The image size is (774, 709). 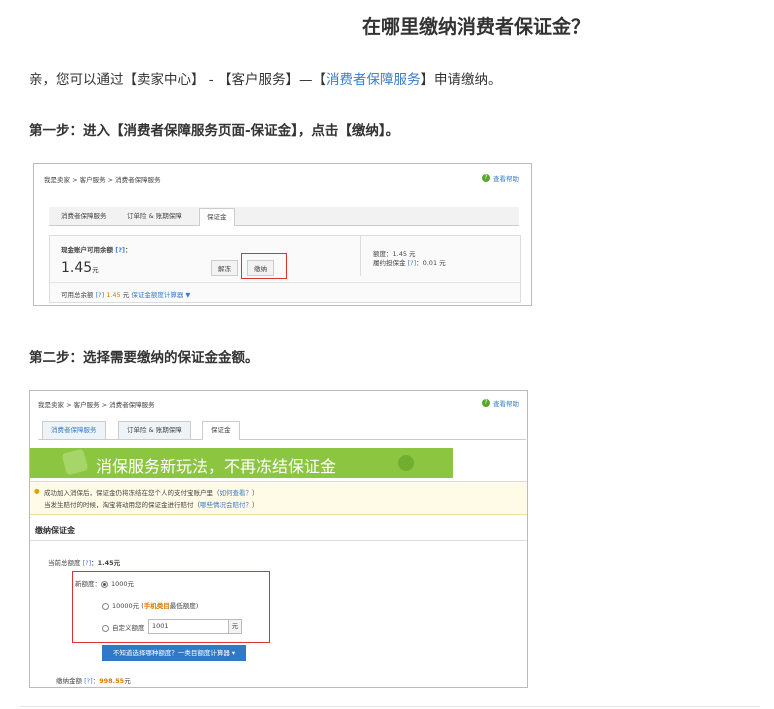 What do you see at coordinates (406, 463) in the screenshot?
I see `banner-coin-icon` at bounding box center [406, 463].